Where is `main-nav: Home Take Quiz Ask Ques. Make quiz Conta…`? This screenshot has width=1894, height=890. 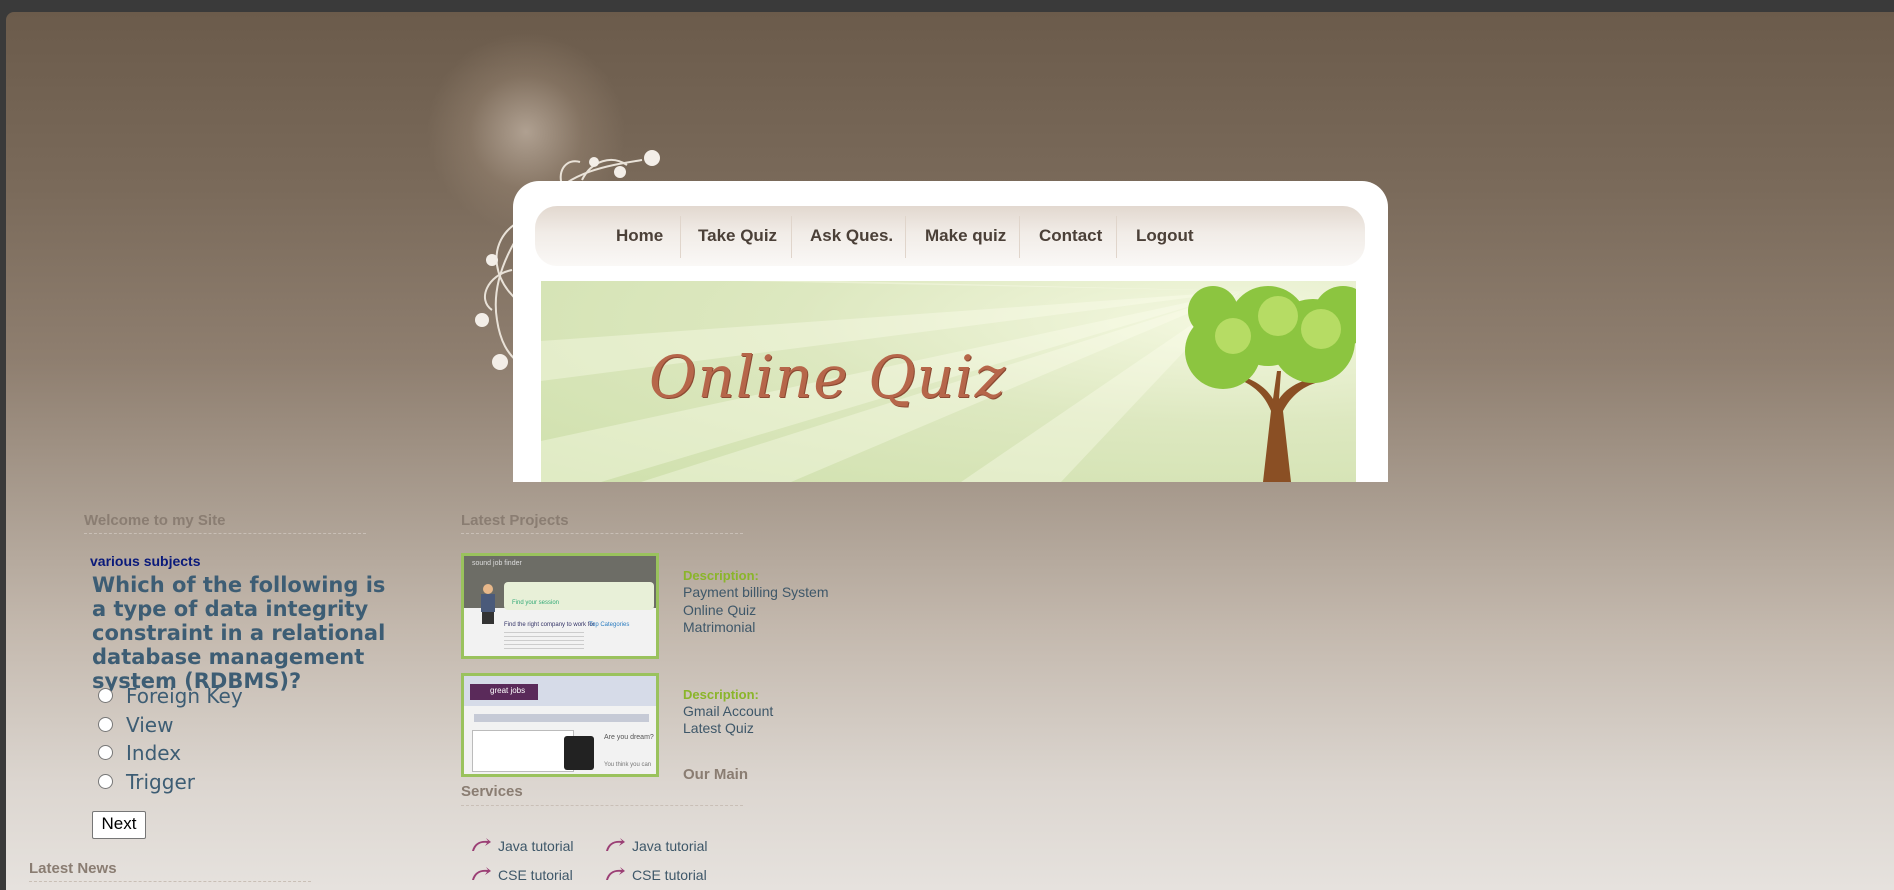
main-nav: Home Take Quiz Ask Ques. Make quiz Conta… is located at coordinates (950, 236).